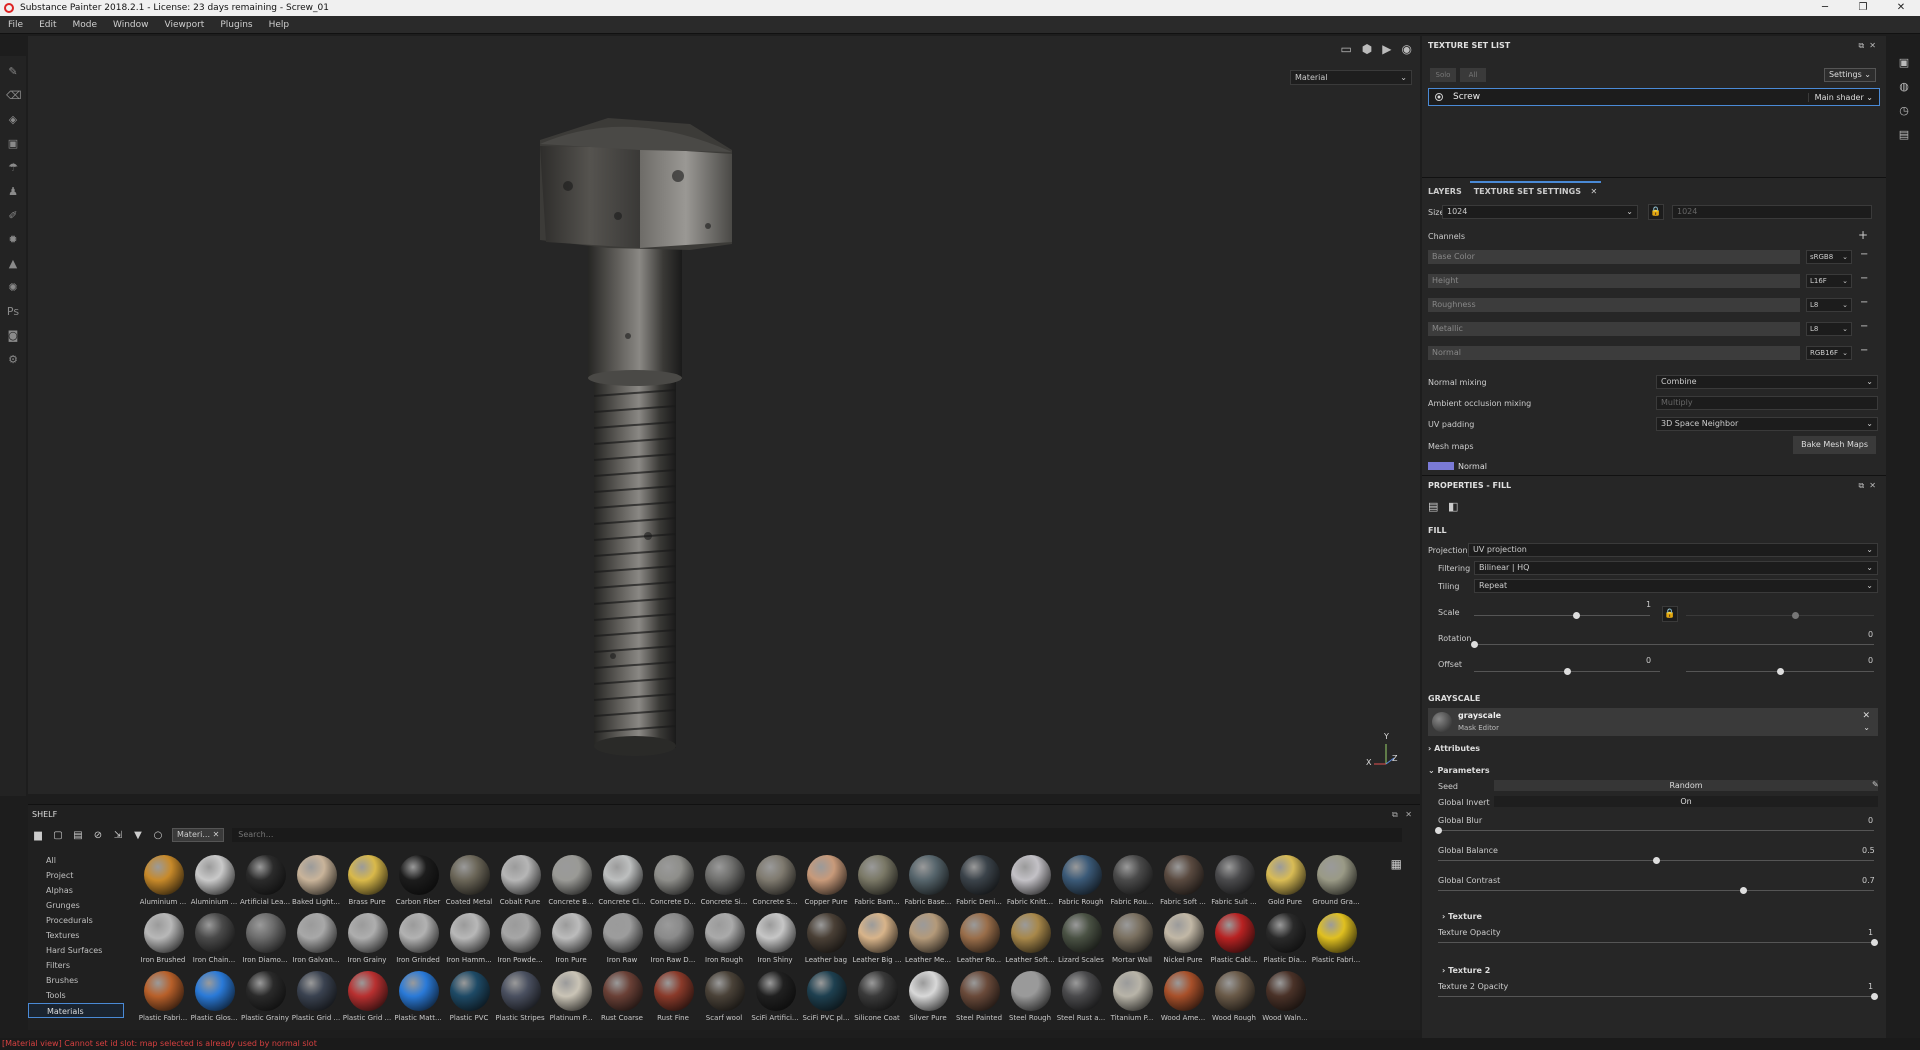 This screenshot has width=1920, height=1050. Describe the element at coordinates (1829, 353) in the screenshot. I see `channel-format-select: RGB16F ⌄` at that location.